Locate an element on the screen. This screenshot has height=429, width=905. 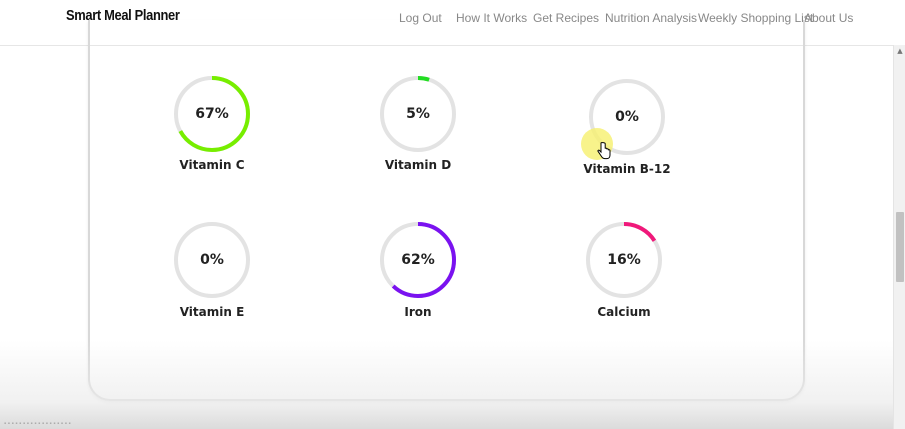
nav-about-us: About Us is located at coordinates (828, 18).